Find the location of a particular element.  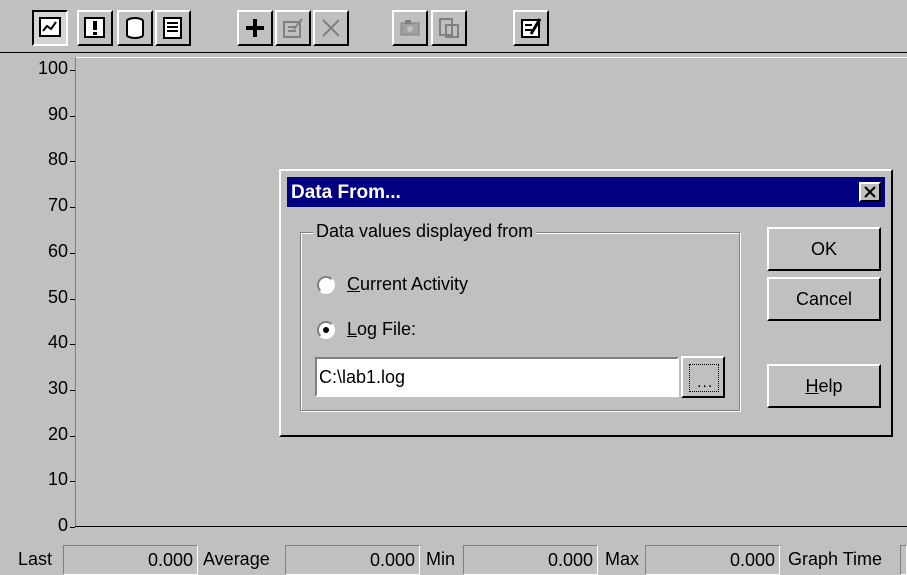

export-button is located at coordinates (449, 28).